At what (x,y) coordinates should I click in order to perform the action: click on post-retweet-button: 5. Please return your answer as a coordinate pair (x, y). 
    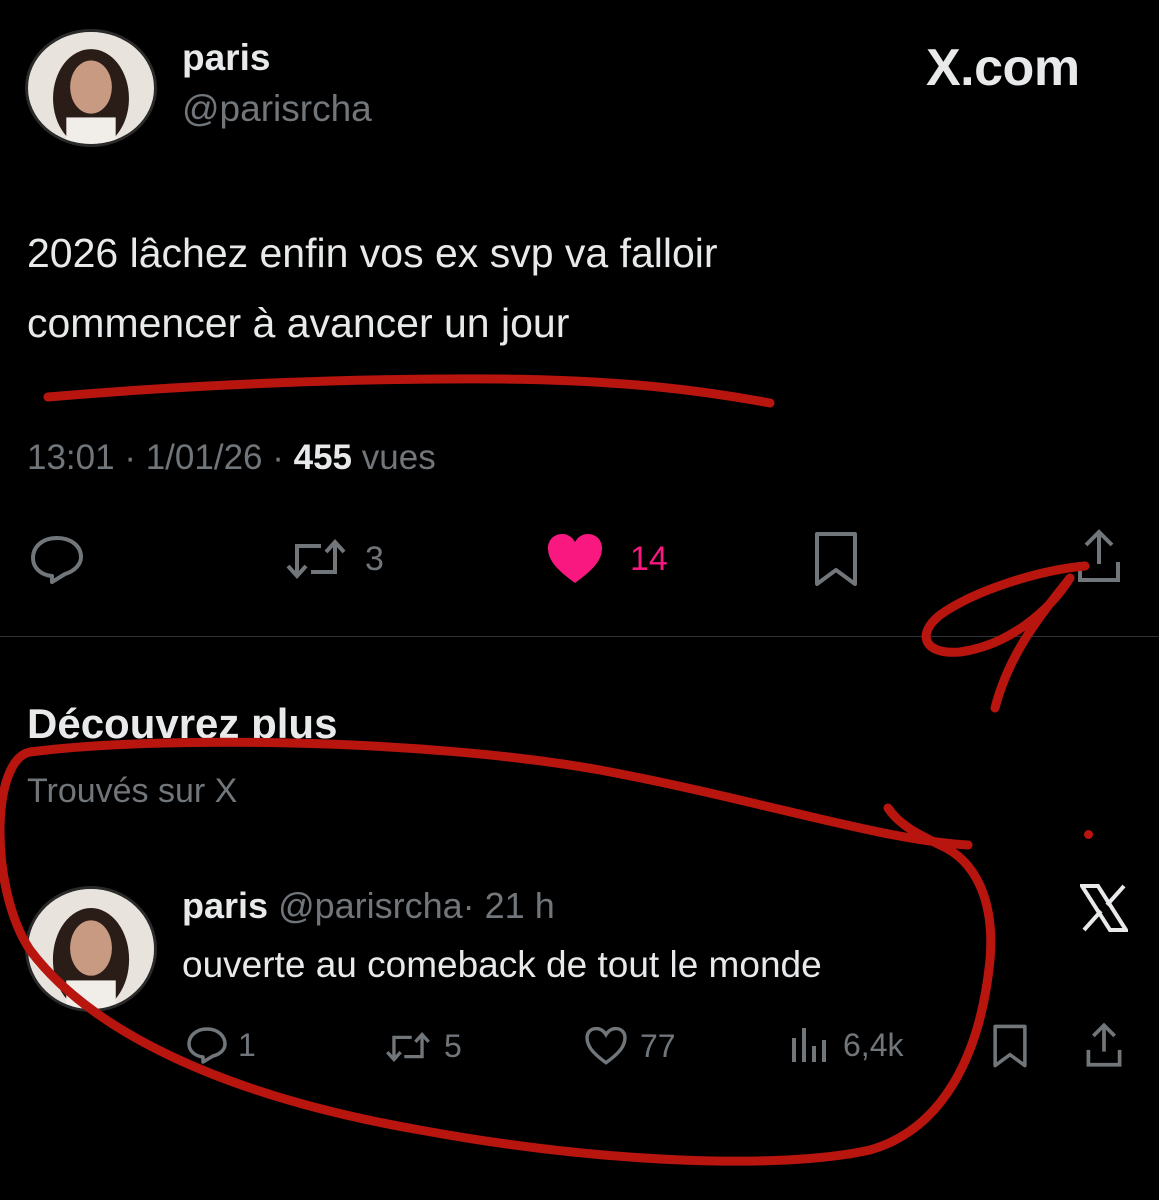
    Looking at the image, I should click on (423, 1046).